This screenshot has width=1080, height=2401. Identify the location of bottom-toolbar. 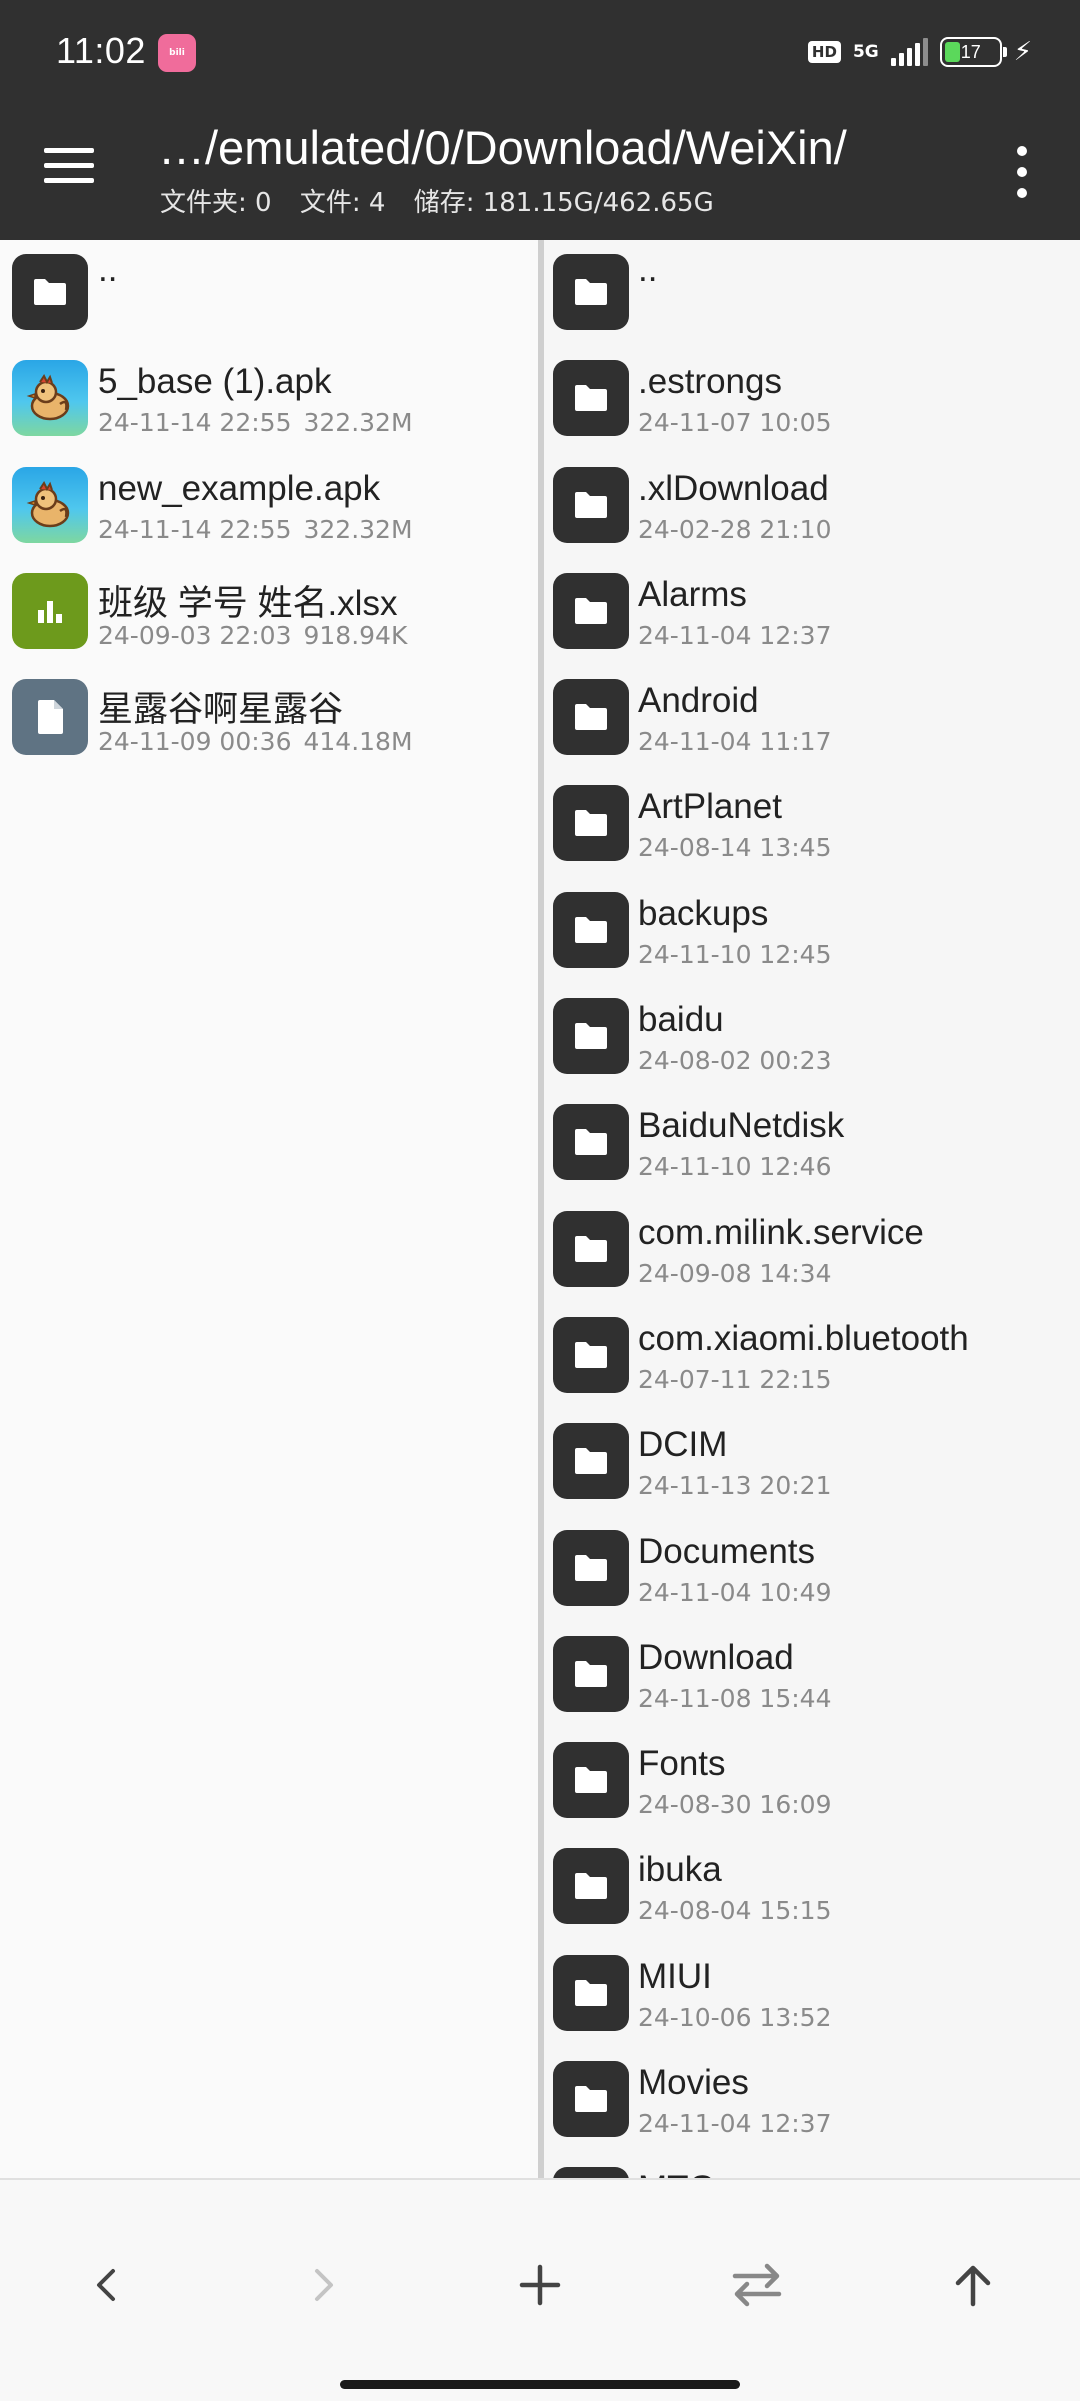
(540, 2289).